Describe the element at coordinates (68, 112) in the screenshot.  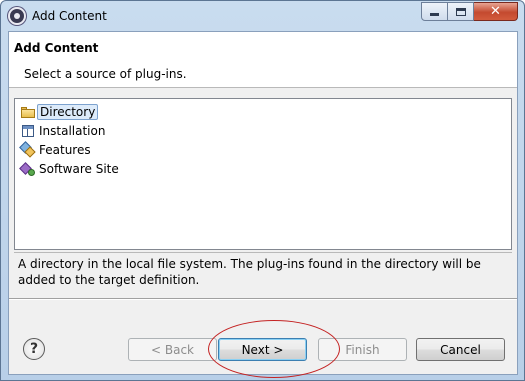
I see `source-item-label: Directory` at that location.